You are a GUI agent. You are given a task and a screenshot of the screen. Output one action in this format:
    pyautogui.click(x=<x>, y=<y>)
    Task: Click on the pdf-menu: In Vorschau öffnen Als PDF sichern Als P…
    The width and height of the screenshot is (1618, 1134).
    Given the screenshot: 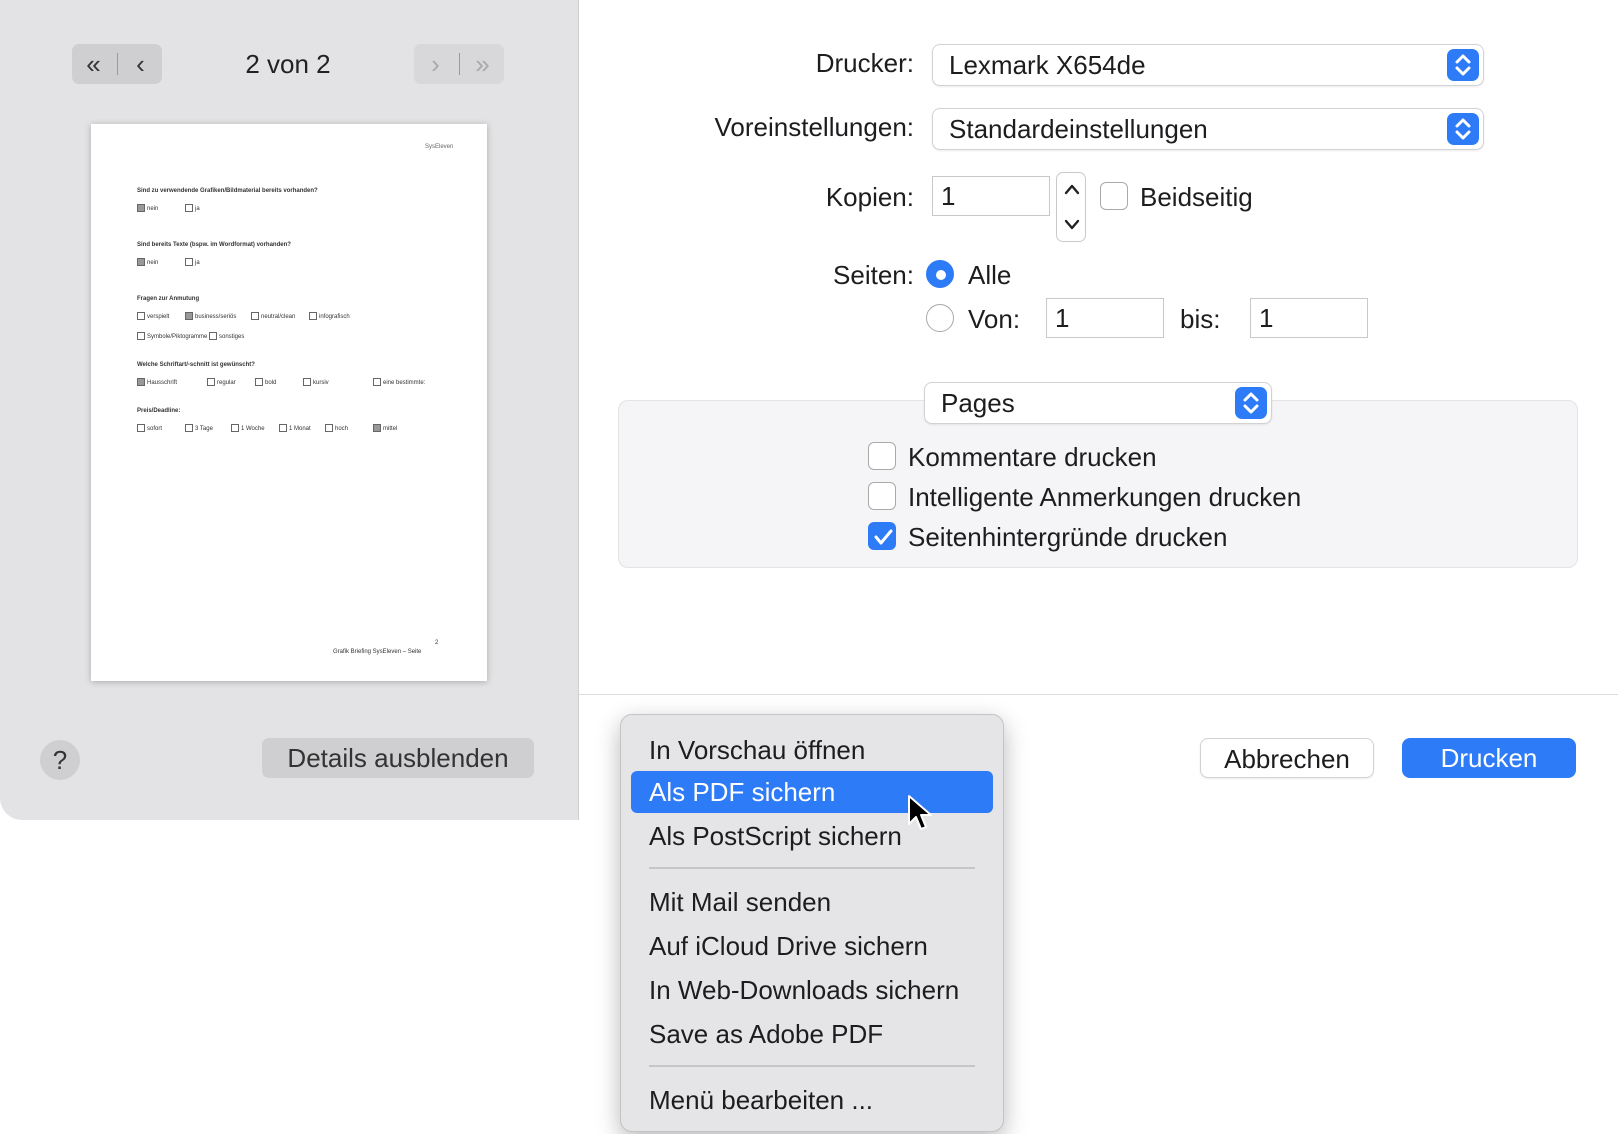 What is the action you would take?
    pyautogui.click(x=812, y=923)
    